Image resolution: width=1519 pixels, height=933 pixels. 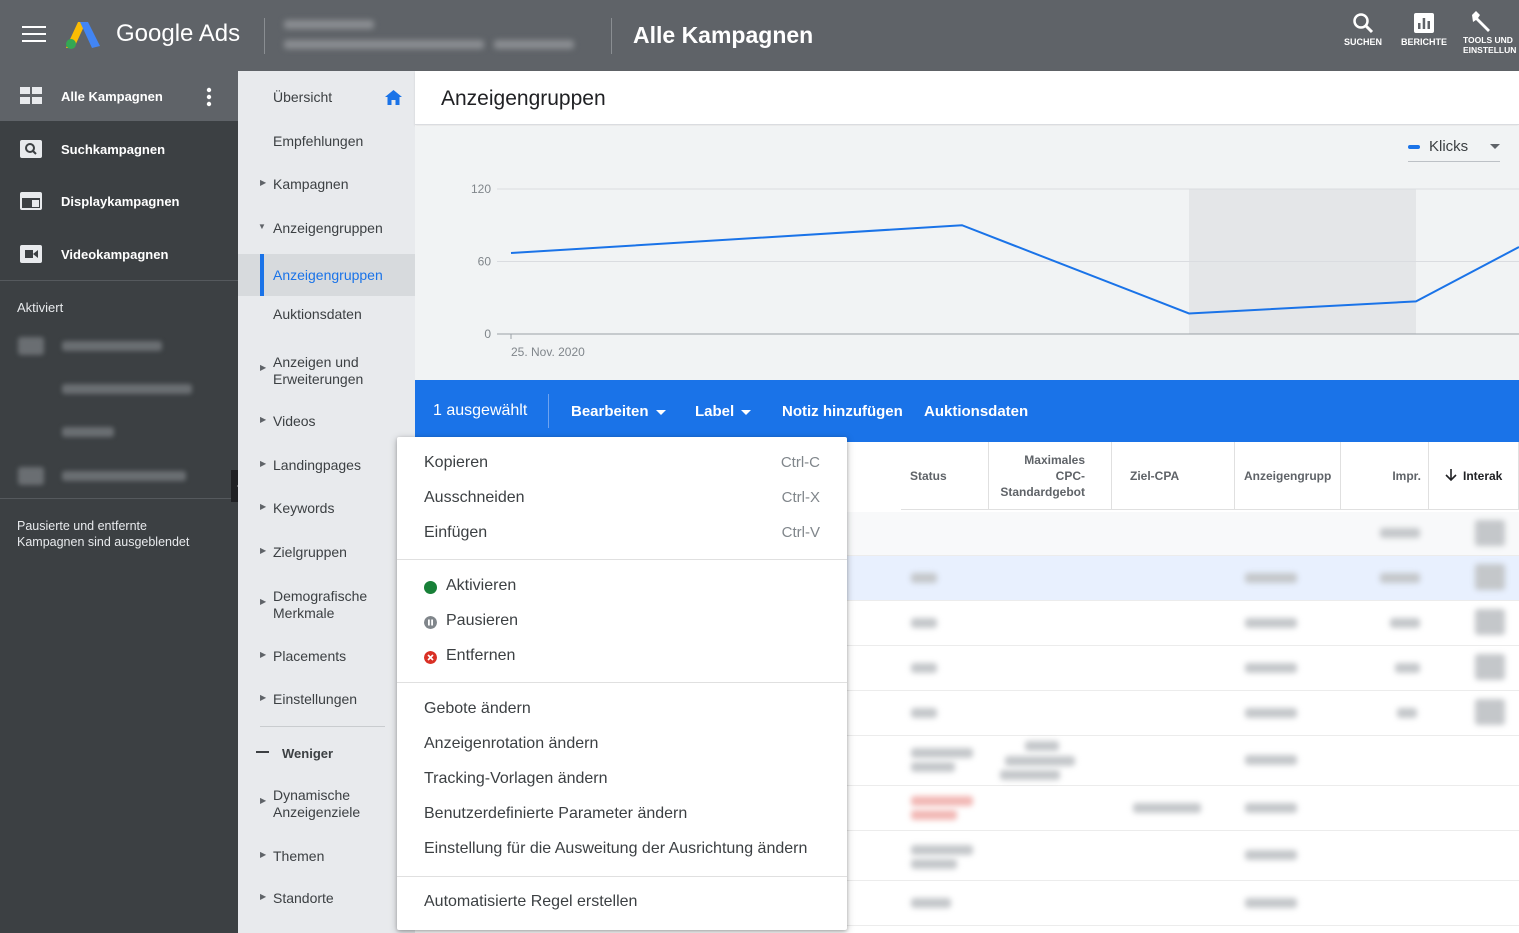 What do you see at coordinates (31, 201) in the screenshot?
I see `display-campaign-icon` at bounding box center [31, 201].